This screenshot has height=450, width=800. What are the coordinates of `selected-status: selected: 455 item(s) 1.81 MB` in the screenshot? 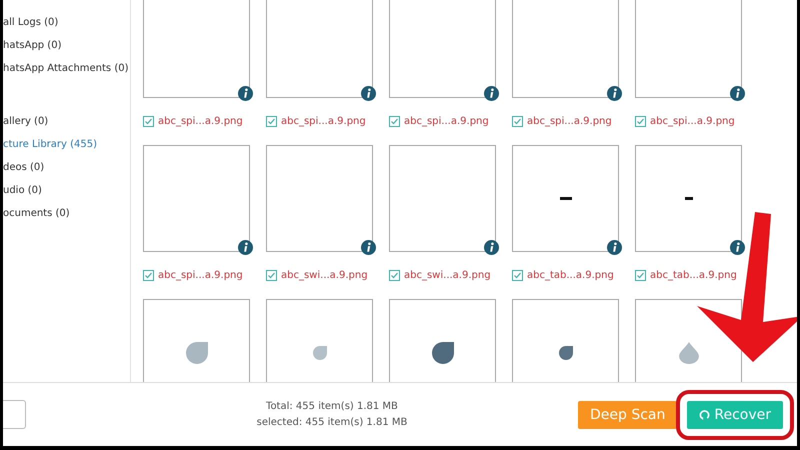 It's located at (332, 423).